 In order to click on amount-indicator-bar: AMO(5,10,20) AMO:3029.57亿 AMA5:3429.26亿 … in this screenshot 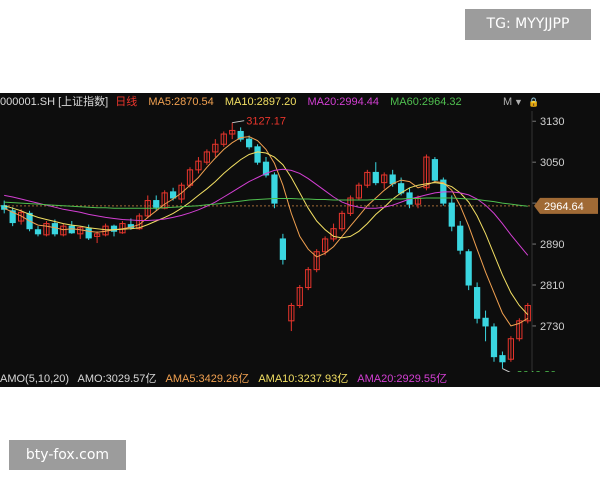, I will do `click(300, 379)`.